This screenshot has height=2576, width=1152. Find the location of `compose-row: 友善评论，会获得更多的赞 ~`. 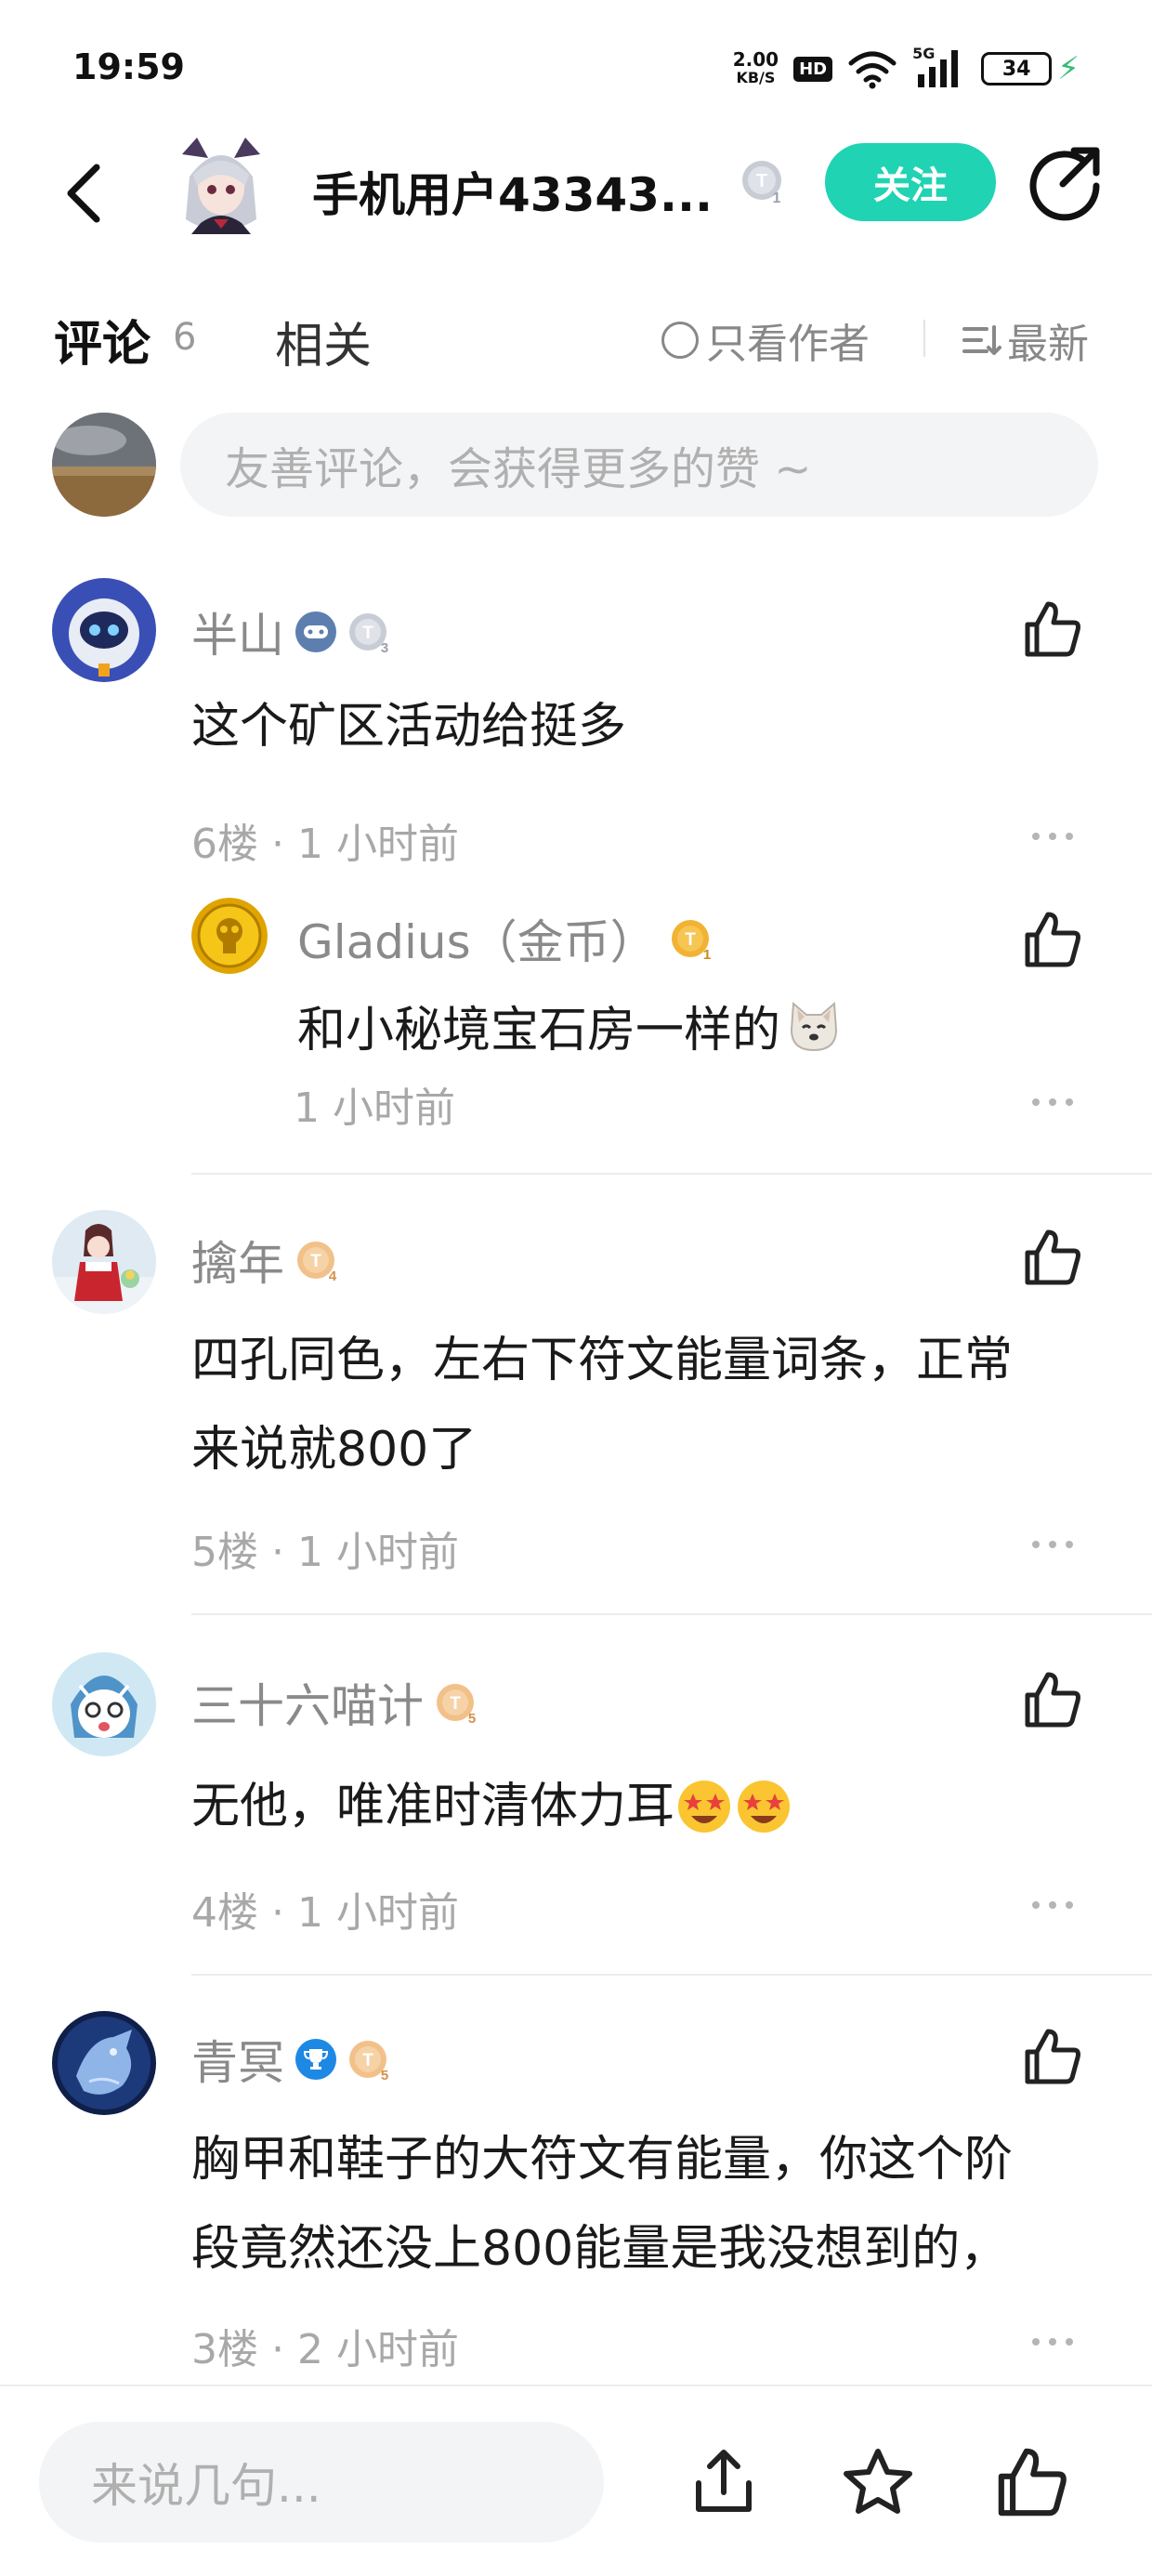

compose-row: 友善评论，会获得更多的赞 ~ is located at coordinates (576, 464).